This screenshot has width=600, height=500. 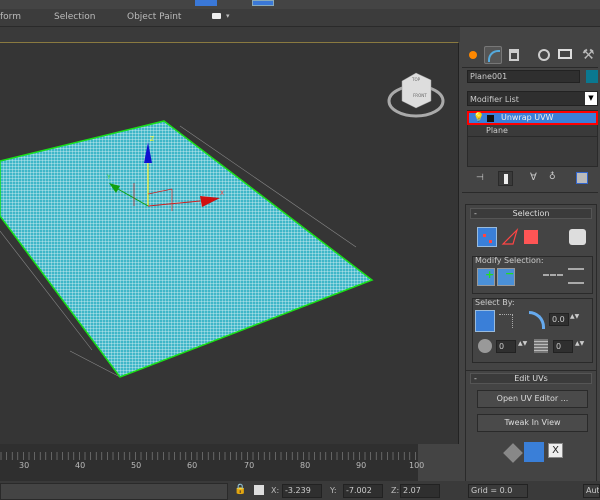 What do you see at coordinates (532, 275) in the screenshot?
I see `modify-selection-group: Modify Selection: + −` at bounding box center [532, 275].